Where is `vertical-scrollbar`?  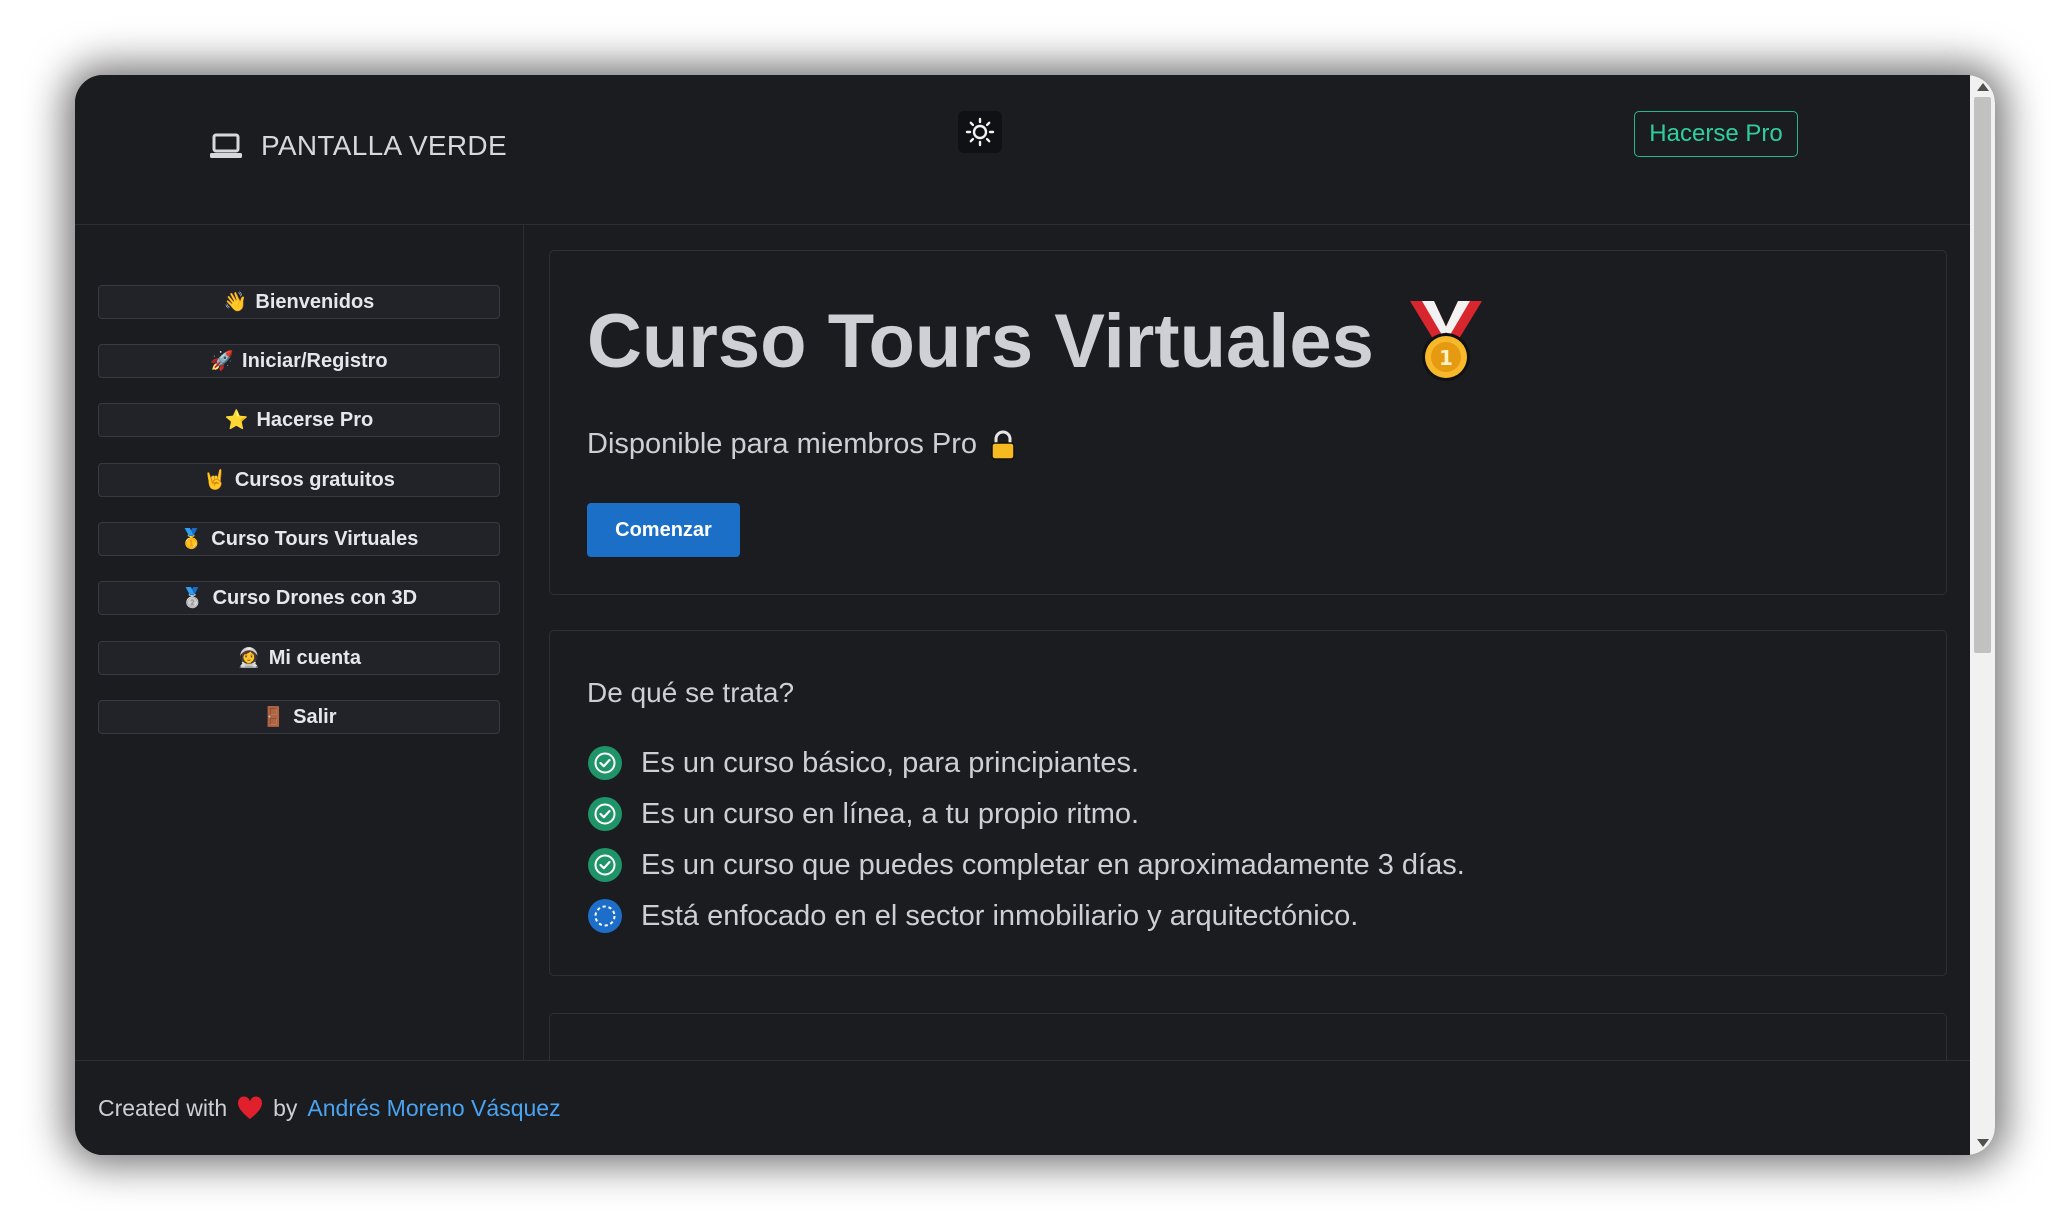 vertical-scrollbar is located at coordinates (1982, 615).